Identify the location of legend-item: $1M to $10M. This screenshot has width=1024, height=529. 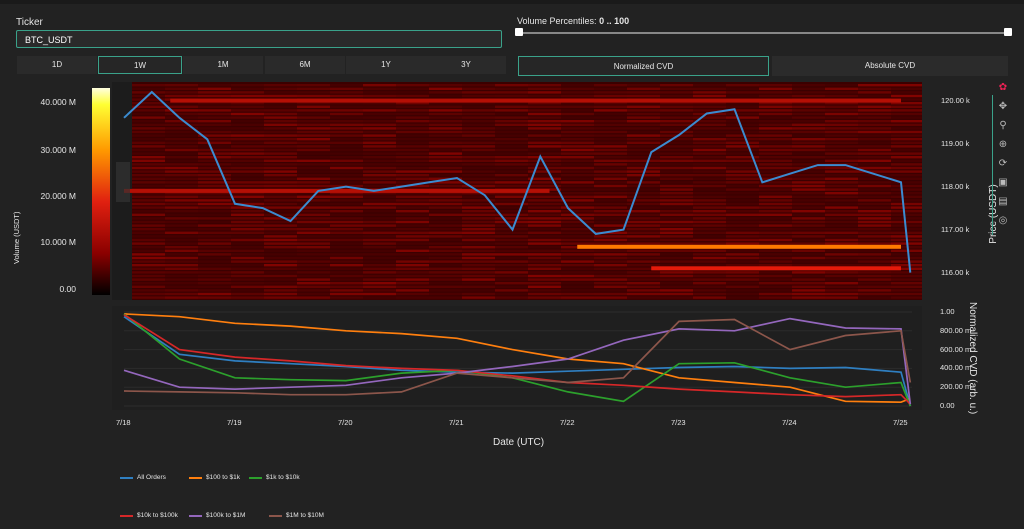
(296, 515).